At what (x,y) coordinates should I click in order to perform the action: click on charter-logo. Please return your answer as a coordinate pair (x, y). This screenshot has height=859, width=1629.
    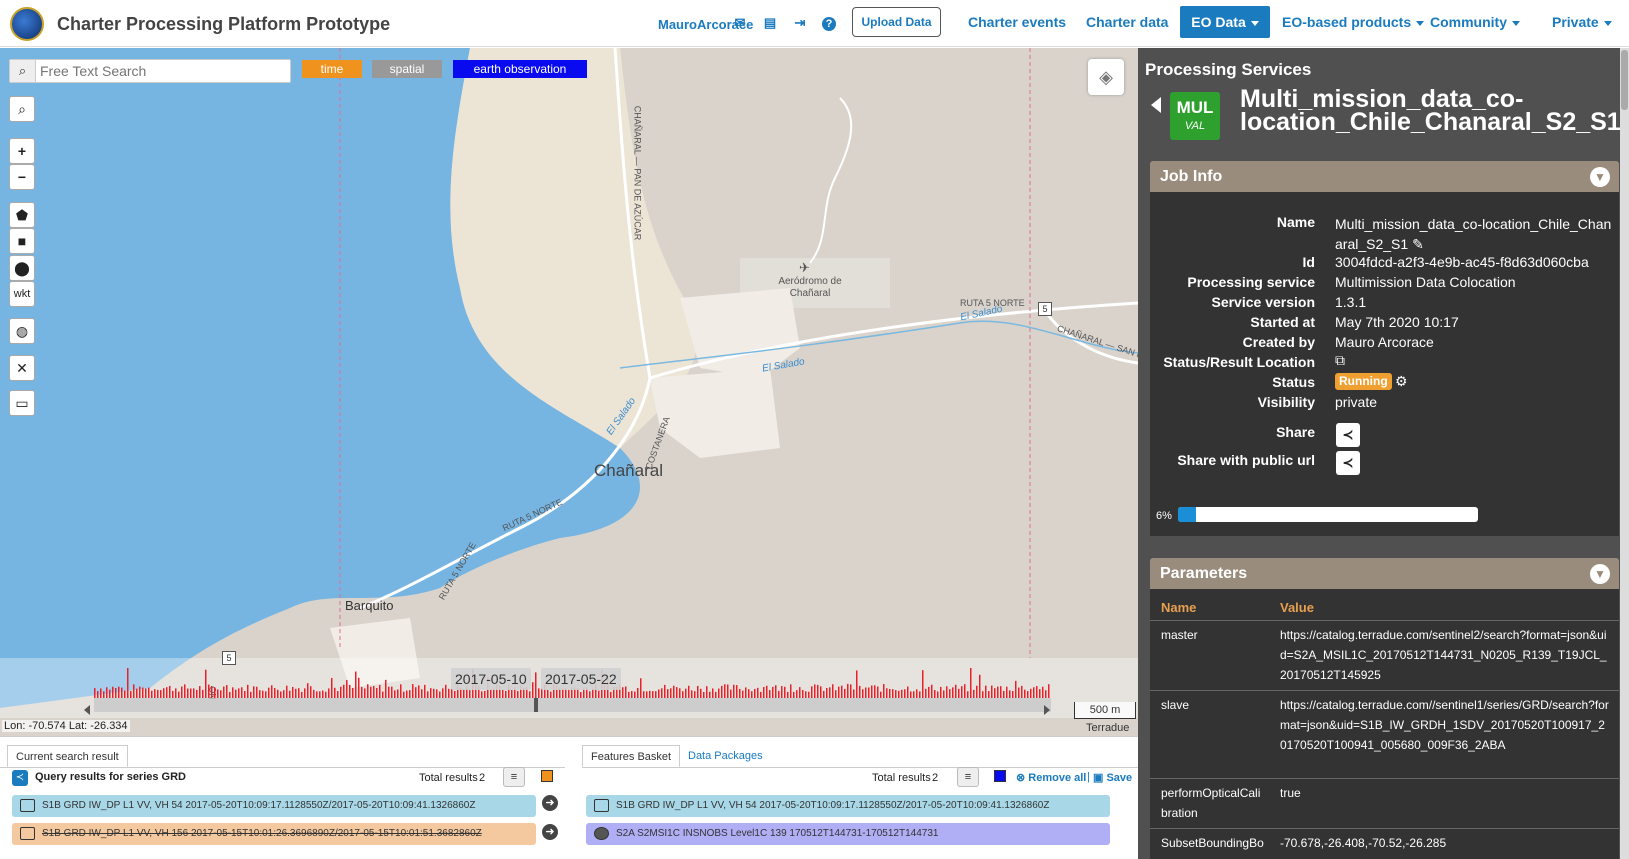
    Looking at the image, I should click on (27, 24).